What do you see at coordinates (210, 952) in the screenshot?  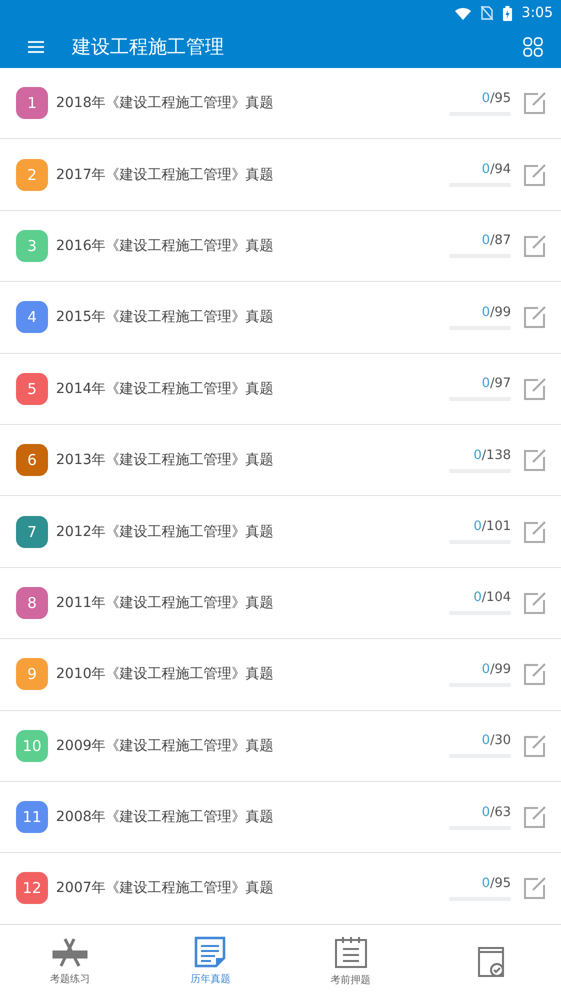 I see `document-icon` at bounding box center [210, 952].